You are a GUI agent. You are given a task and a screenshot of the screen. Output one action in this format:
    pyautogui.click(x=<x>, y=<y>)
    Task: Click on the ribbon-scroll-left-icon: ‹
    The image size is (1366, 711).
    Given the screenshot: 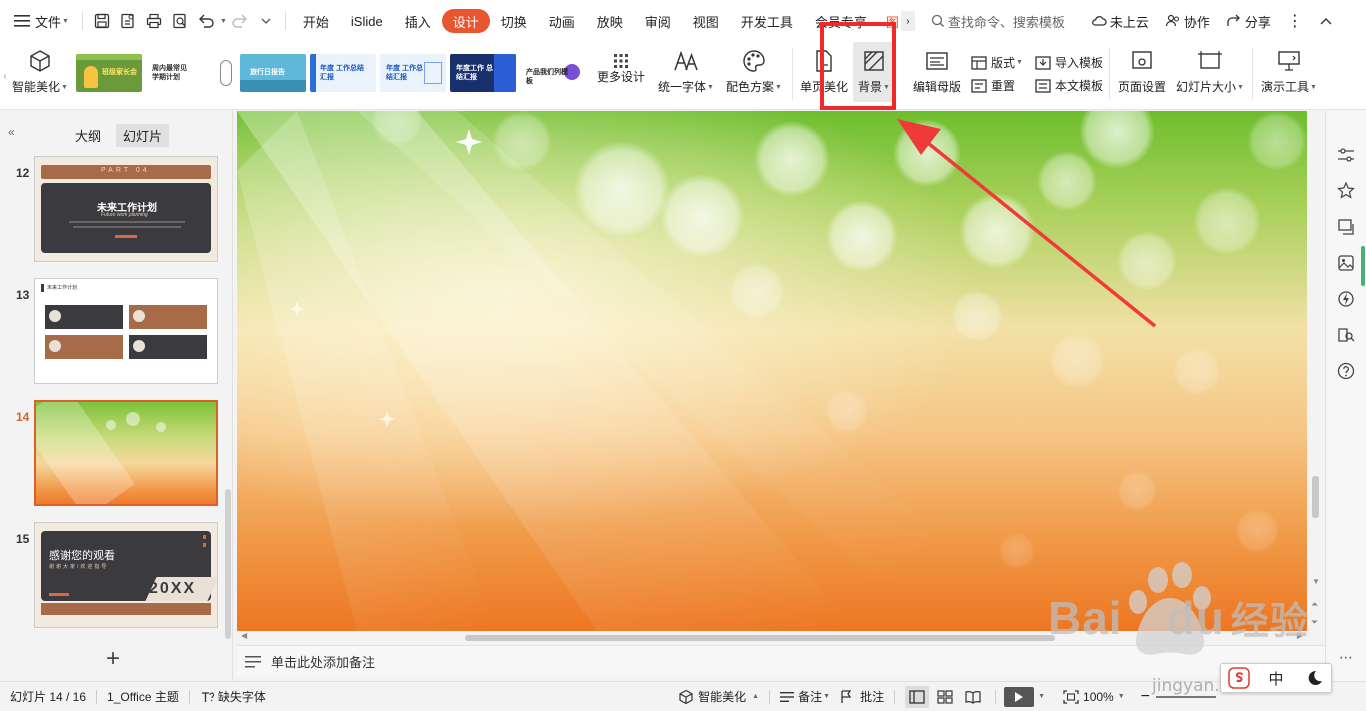 What is the action you would take?
    pyautogui.click(x=5, y=76)
    